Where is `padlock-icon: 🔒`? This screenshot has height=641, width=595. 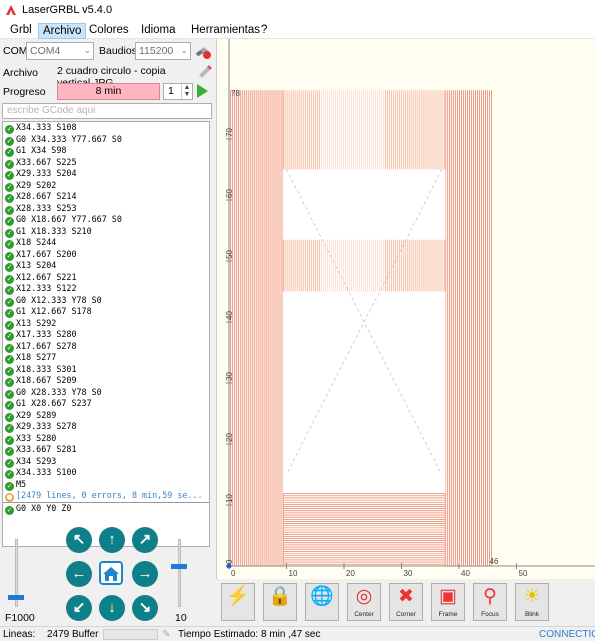
padlock-icon: 🔒 is located at coordinates (280, 596).